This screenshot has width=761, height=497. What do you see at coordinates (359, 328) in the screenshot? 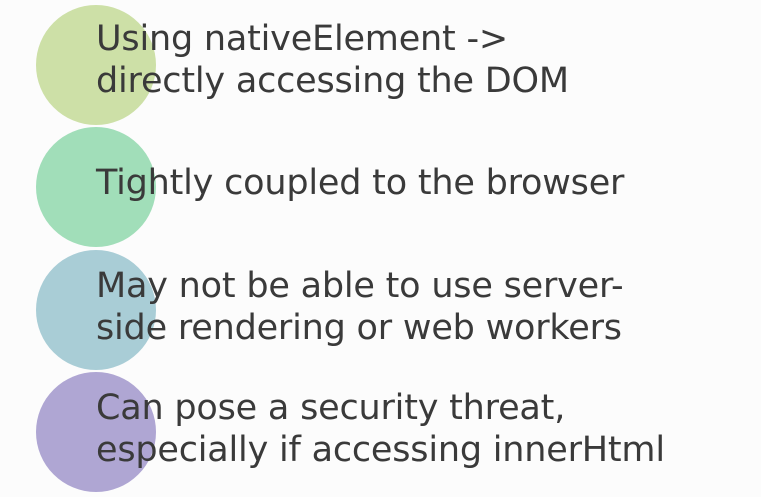
I see `bullet-text-line: side rendering or web workers` at bounding box center [359, 328].